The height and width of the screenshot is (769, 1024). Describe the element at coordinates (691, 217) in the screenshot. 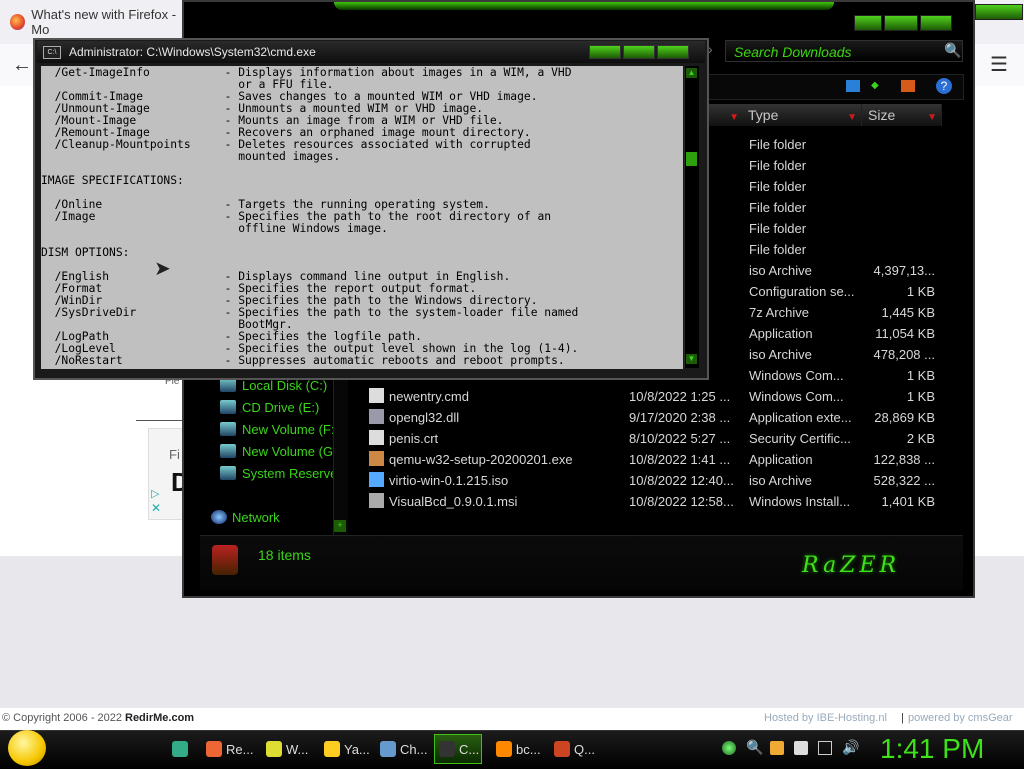

I see `cmd-scrollbar: ▲ ▼` at that location.